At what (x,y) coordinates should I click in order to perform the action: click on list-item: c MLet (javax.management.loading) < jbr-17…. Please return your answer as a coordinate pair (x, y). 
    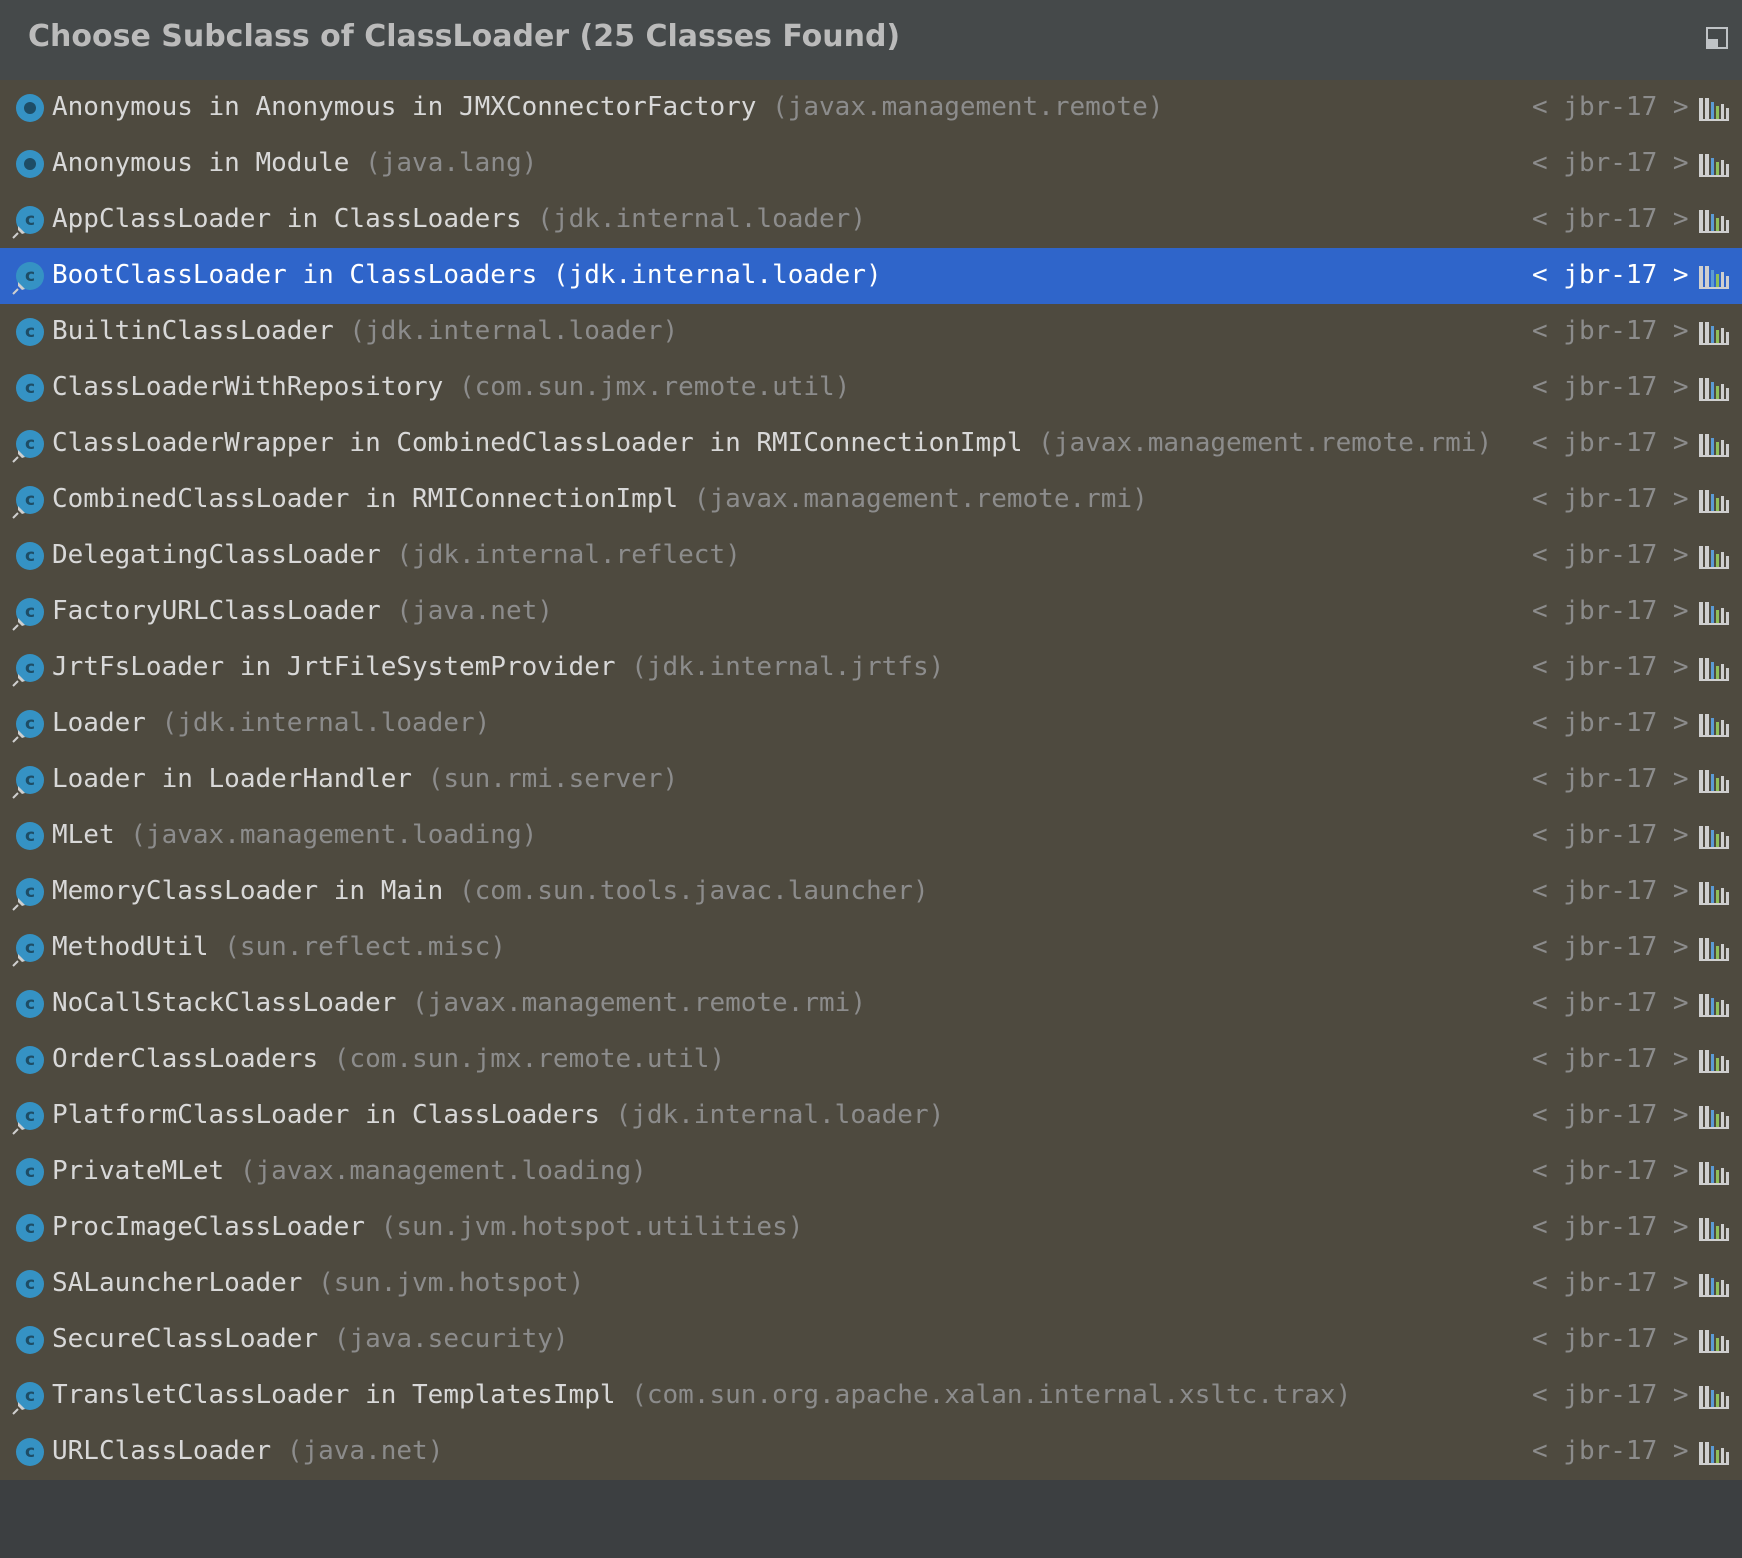
    Looking at the image, I should click on (871, 836).